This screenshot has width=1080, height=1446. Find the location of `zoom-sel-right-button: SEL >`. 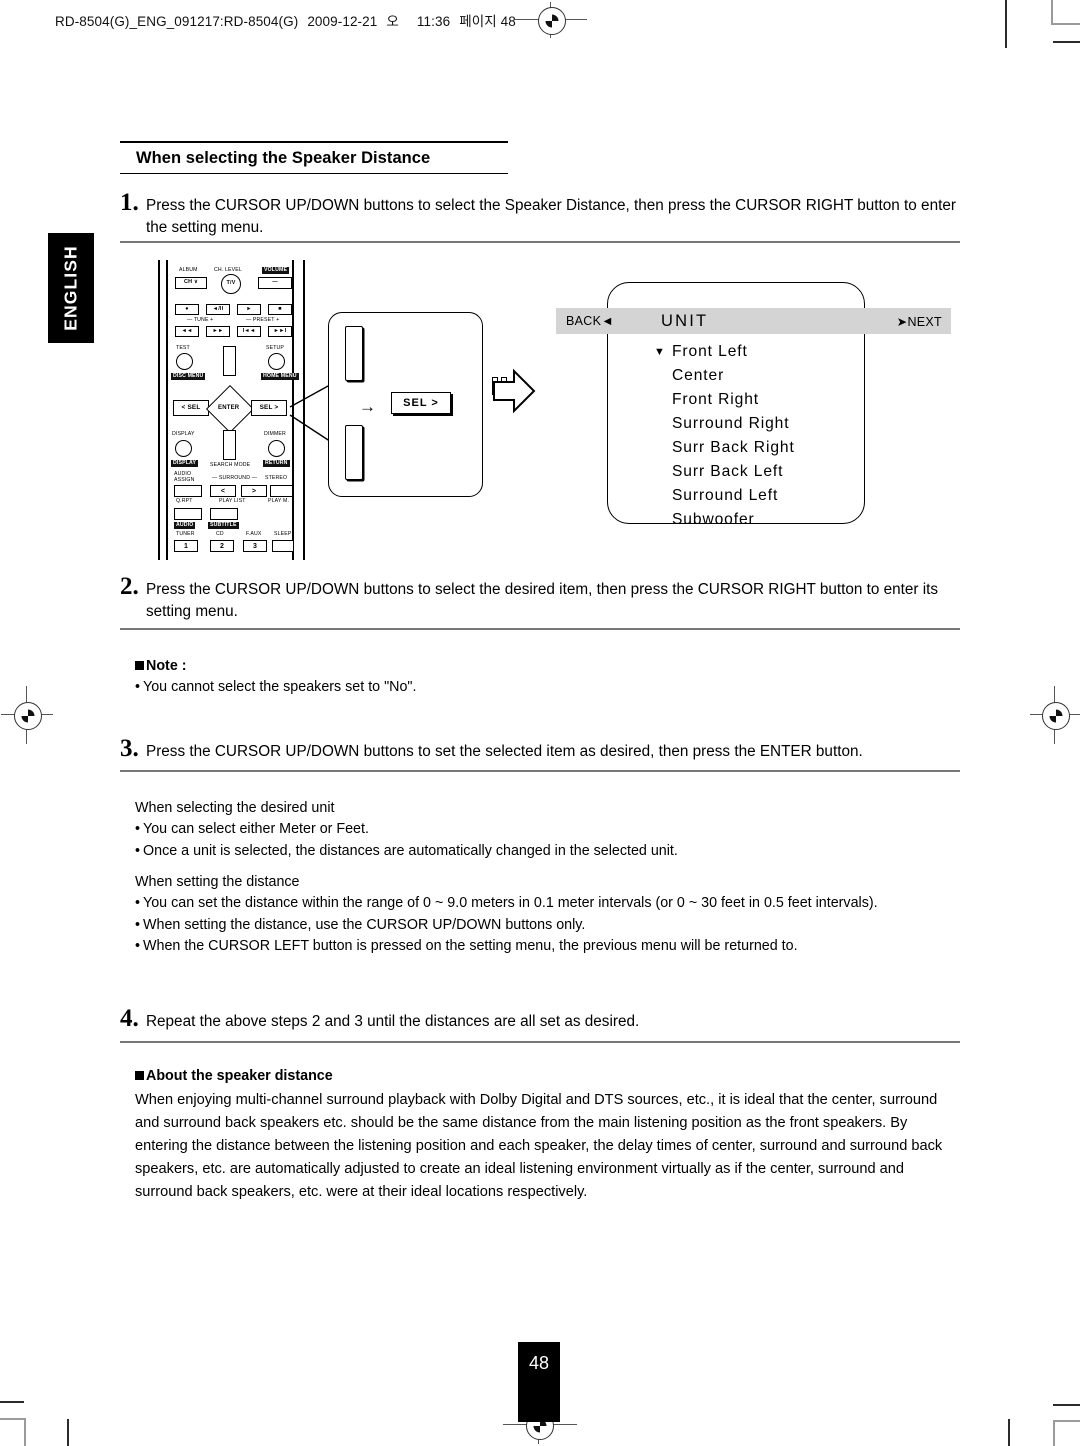

zoom-sel-right-button: SEL > is located at coordinates (421, 403).